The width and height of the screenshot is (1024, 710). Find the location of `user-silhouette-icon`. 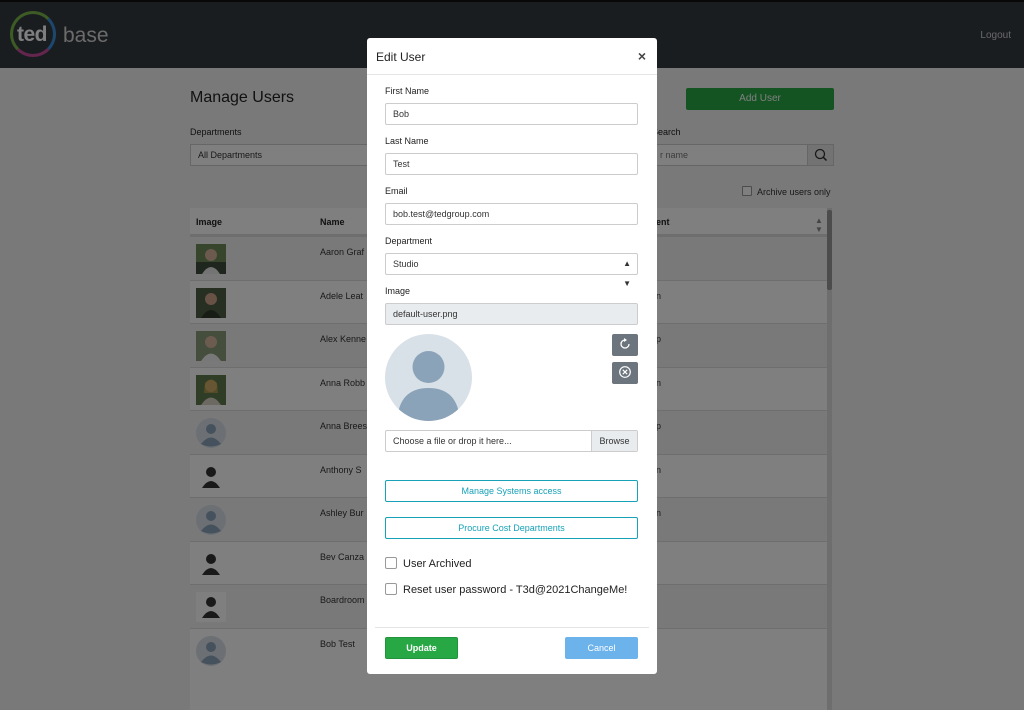

user-silhouette-icon is located at coordinates (428, 386).